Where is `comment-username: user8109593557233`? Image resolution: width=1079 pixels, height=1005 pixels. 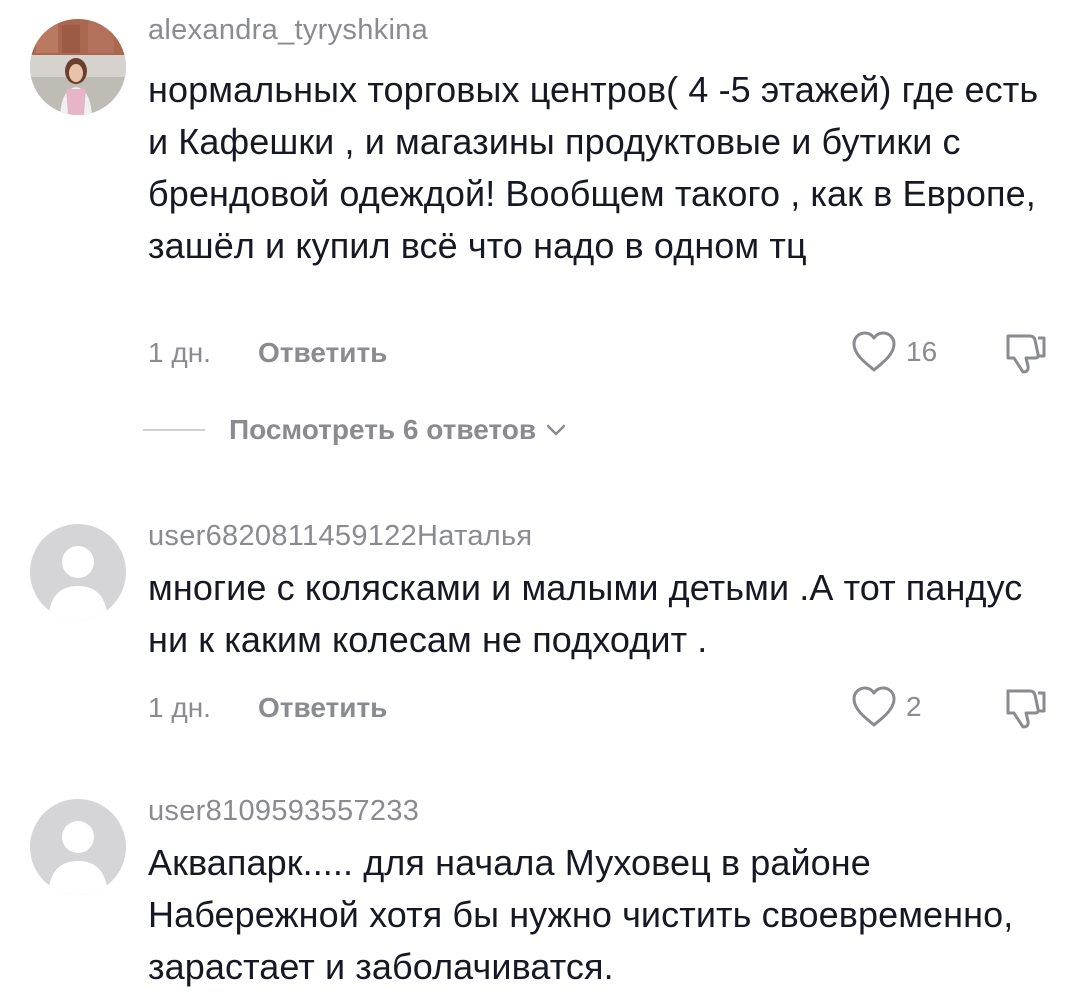 comment-username: user8109593557233 is located at coordinates (283, 811).